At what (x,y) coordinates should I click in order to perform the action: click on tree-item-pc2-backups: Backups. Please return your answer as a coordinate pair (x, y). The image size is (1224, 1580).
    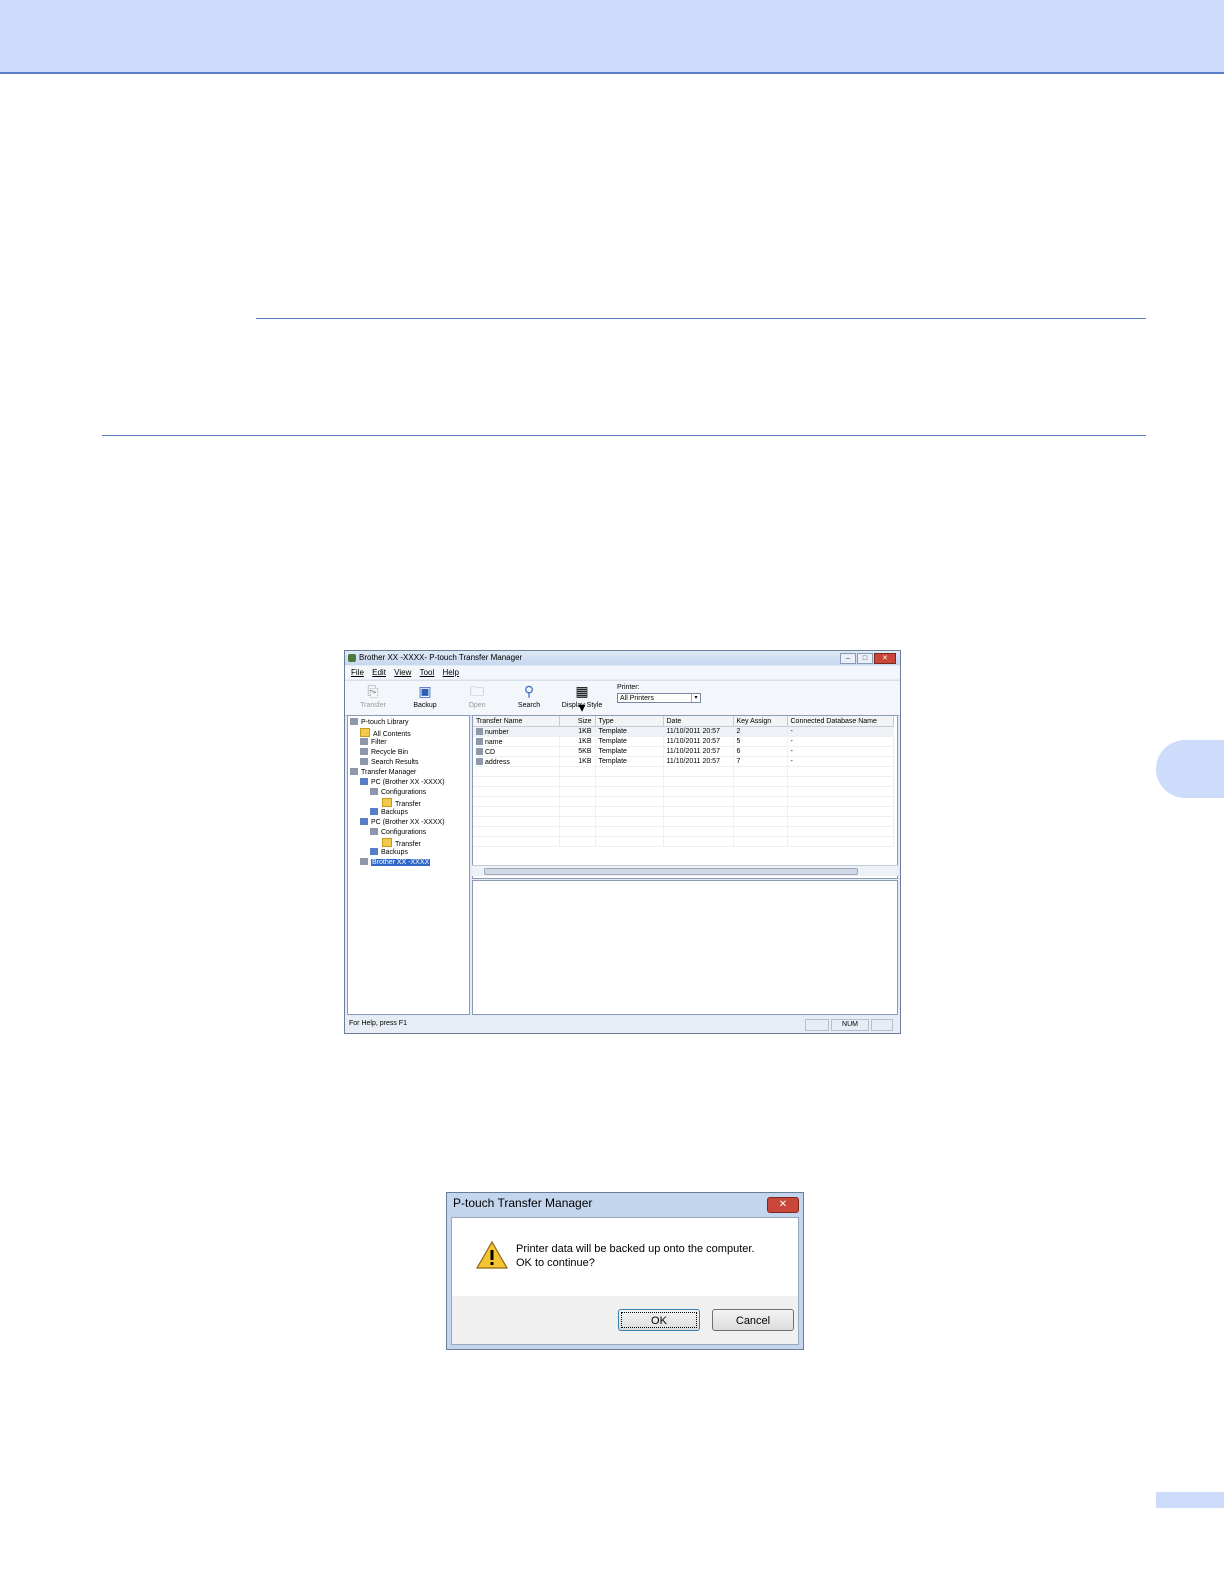
    Looking at the image, I should click on (389, 852).